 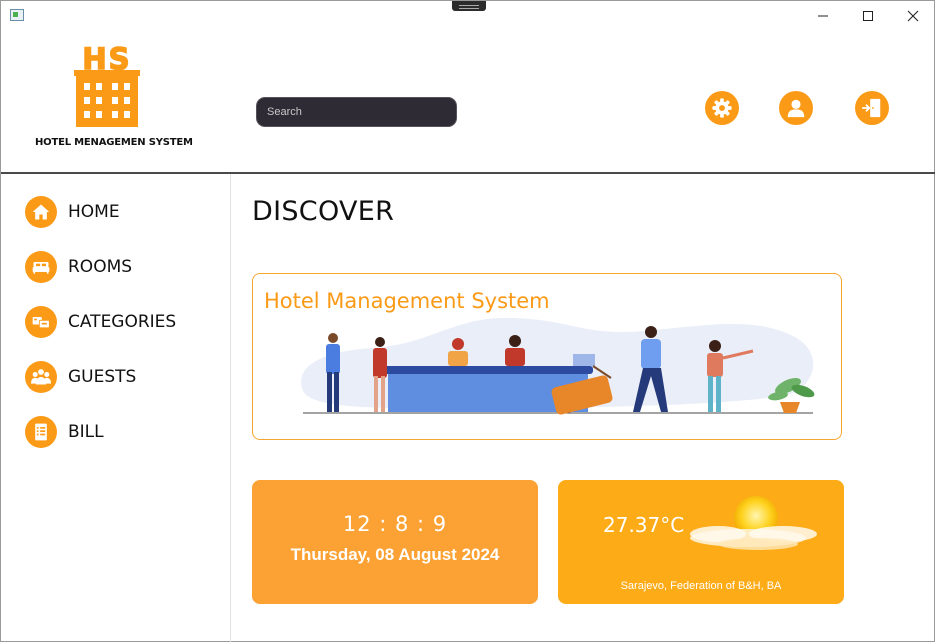 I want to click on user-profile-button, so click(x=796, y=108).